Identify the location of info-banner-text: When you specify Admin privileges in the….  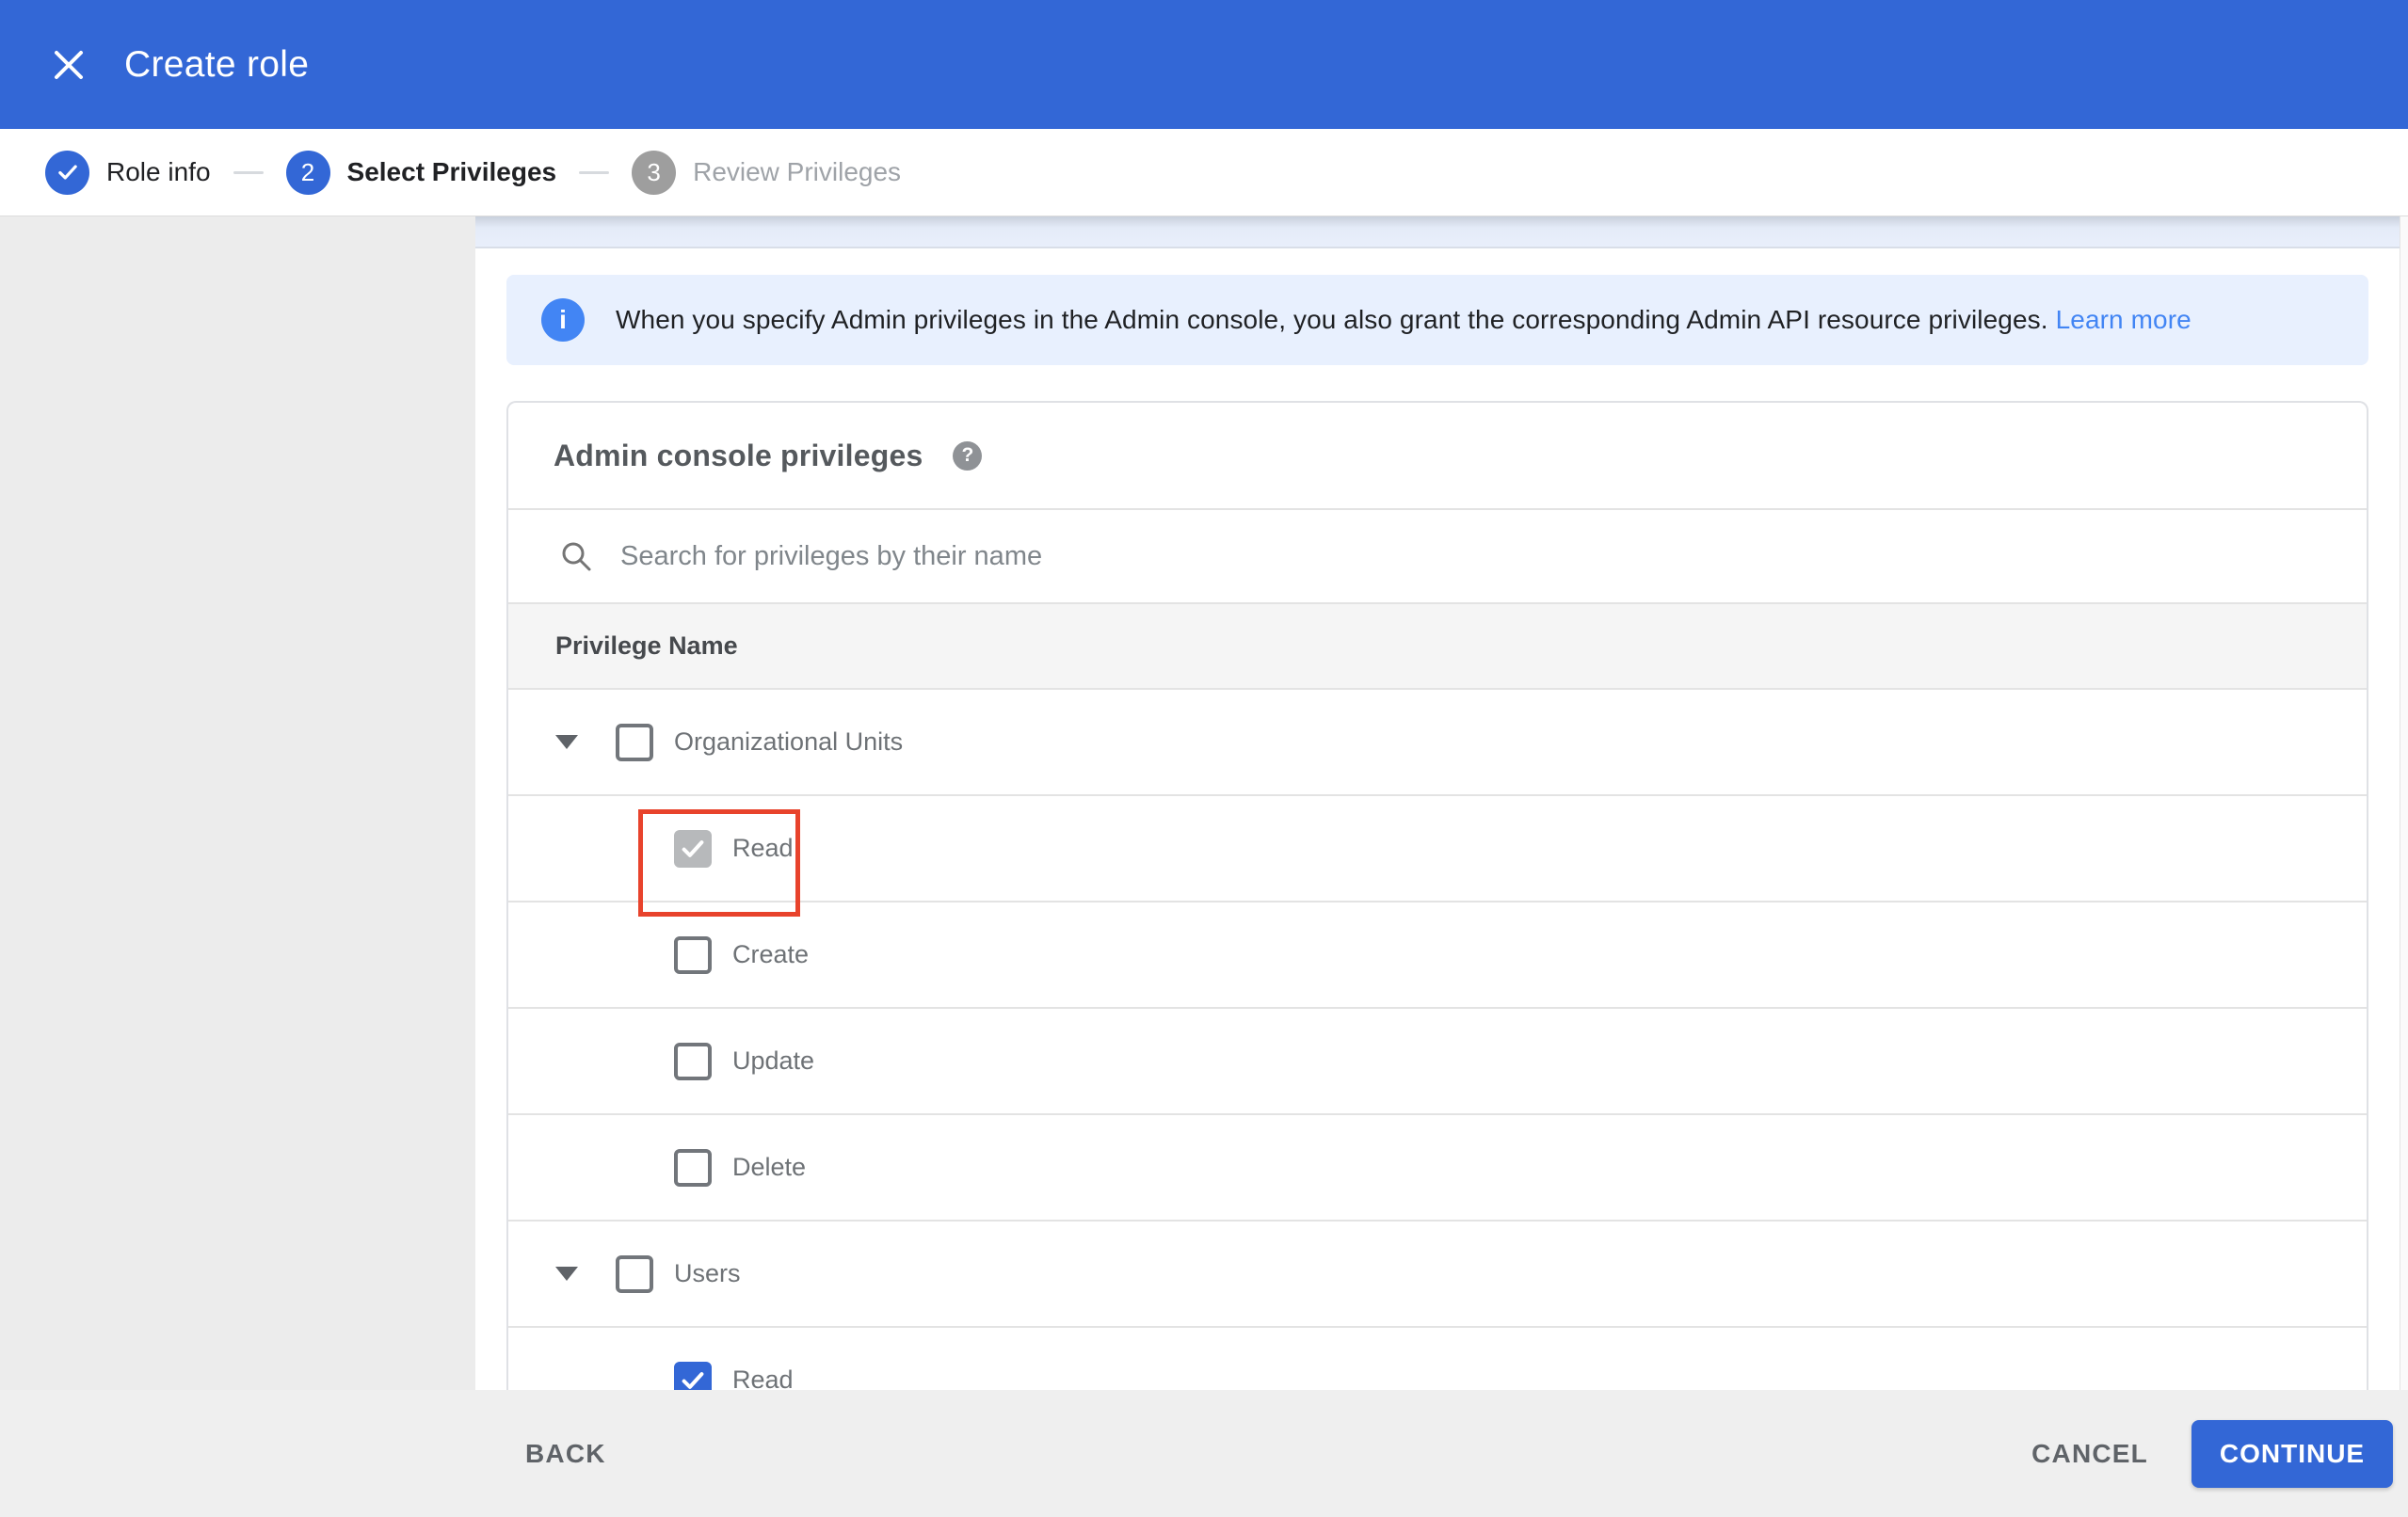
(1404, 320).